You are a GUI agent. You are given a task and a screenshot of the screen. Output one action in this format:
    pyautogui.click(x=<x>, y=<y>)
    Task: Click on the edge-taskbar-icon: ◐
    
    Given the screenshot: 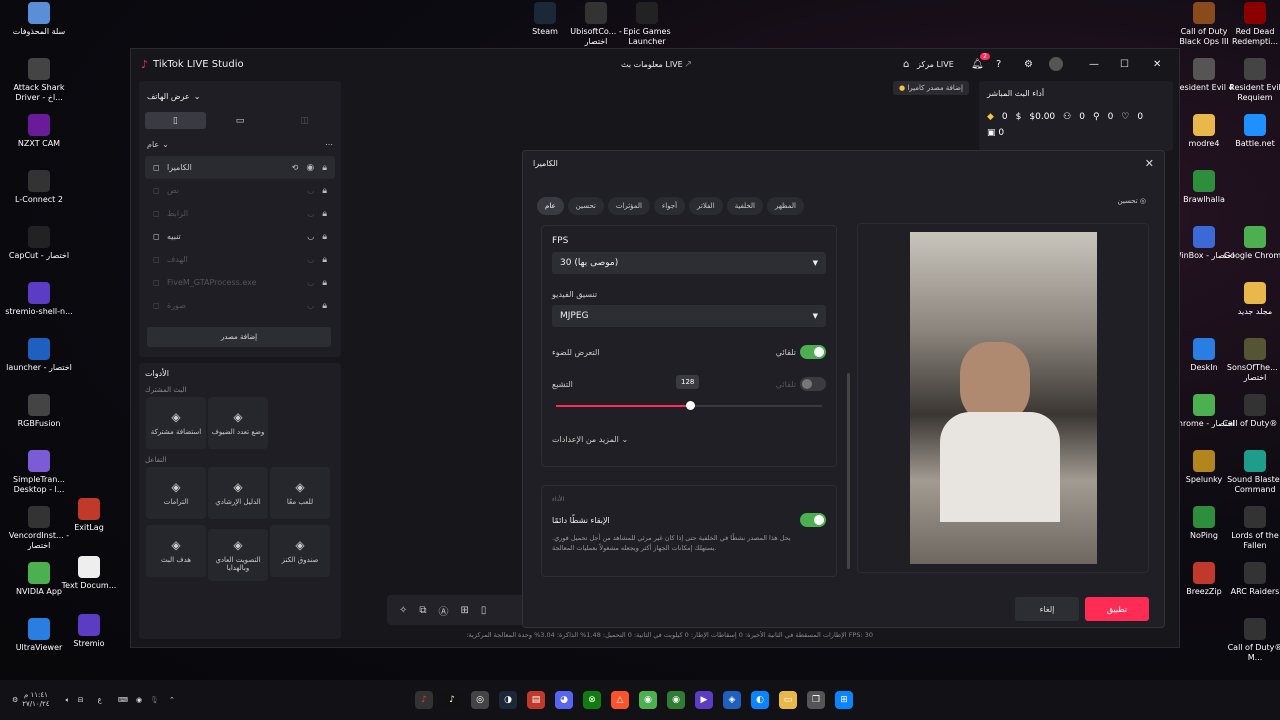 What is the action you would take?
    pyautogui.click(x=760, y=700)
    